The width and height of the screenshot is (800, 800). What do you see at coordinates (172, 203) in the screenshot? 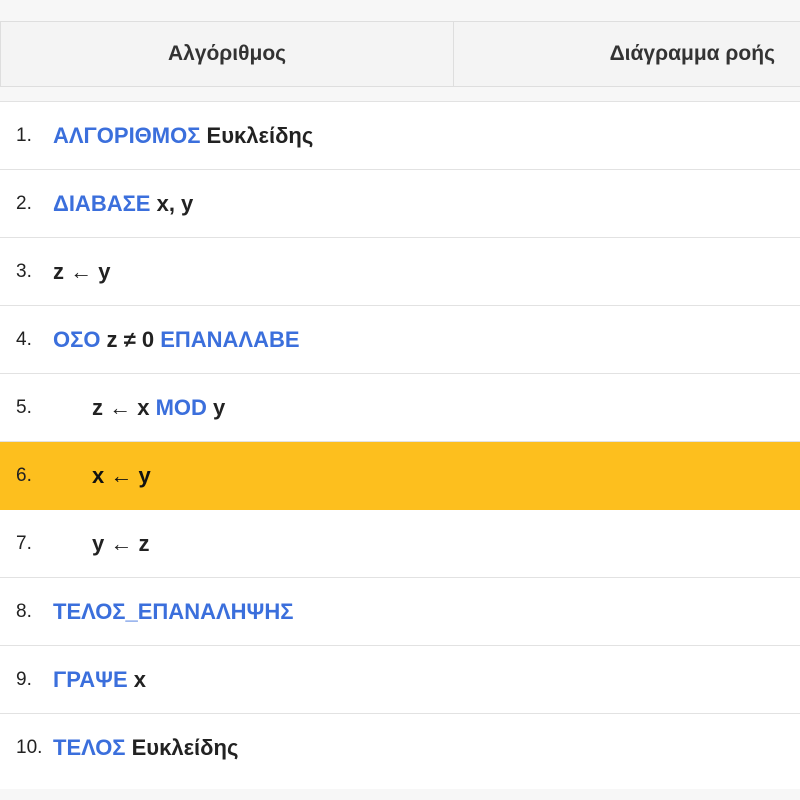
I see `code-token: x, y` at bounding box center [172, 203].